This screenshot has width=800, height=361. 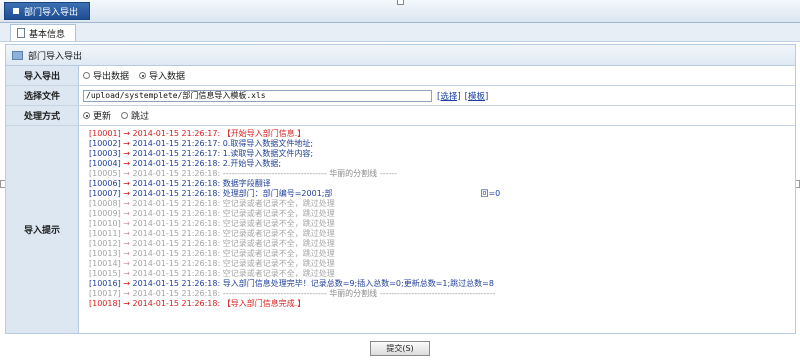 I want to click on top-tab-bar: 部门导入导出, so click(x=400, y=11).